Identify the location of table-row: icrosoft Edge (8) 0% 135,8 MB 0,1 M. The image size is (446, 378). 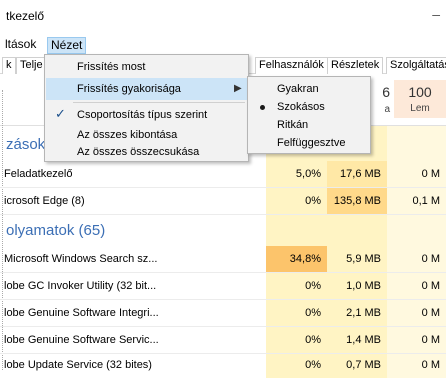
(223, 201).